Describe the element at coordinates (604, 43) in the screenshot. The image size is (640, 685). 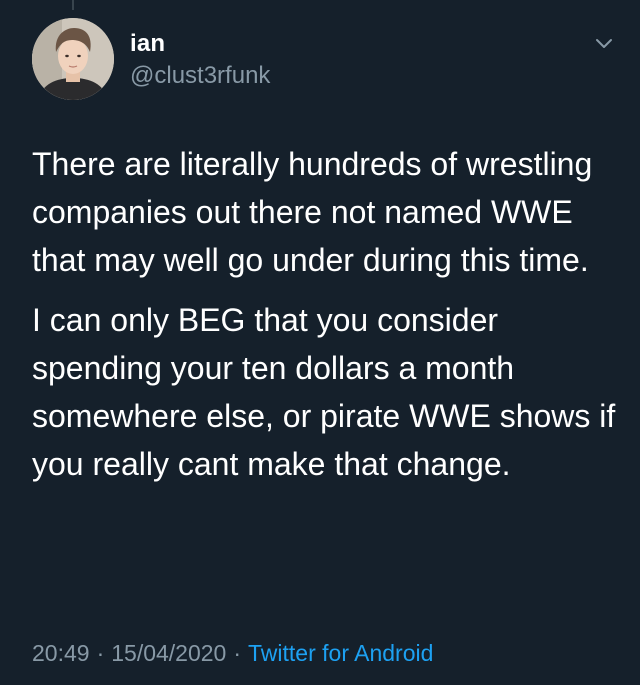
I see `chevron-down-icon` at that location.